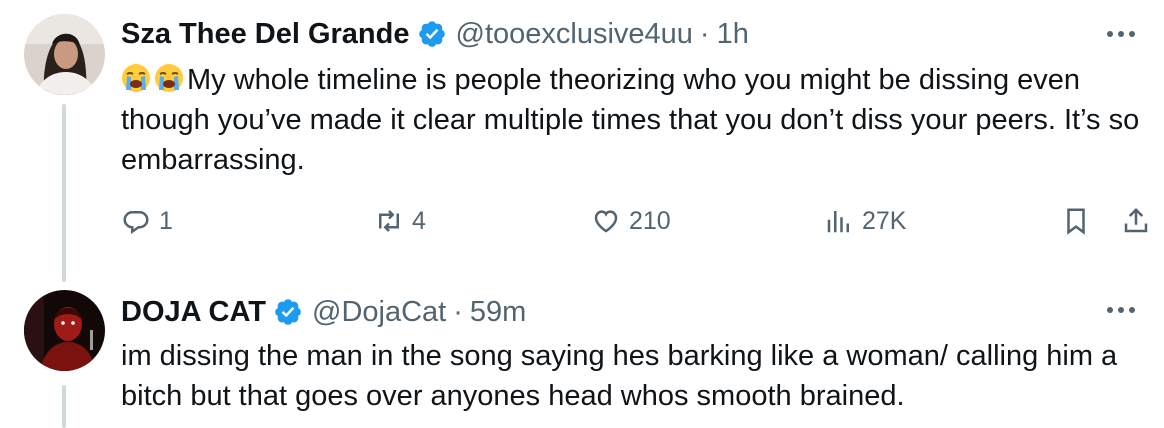 The image size is (1164, 428). What do you see at coordinates (193, 312) in the screenshot?
I see `author-name: DOJA CAT` at bounding box center [193, 312].